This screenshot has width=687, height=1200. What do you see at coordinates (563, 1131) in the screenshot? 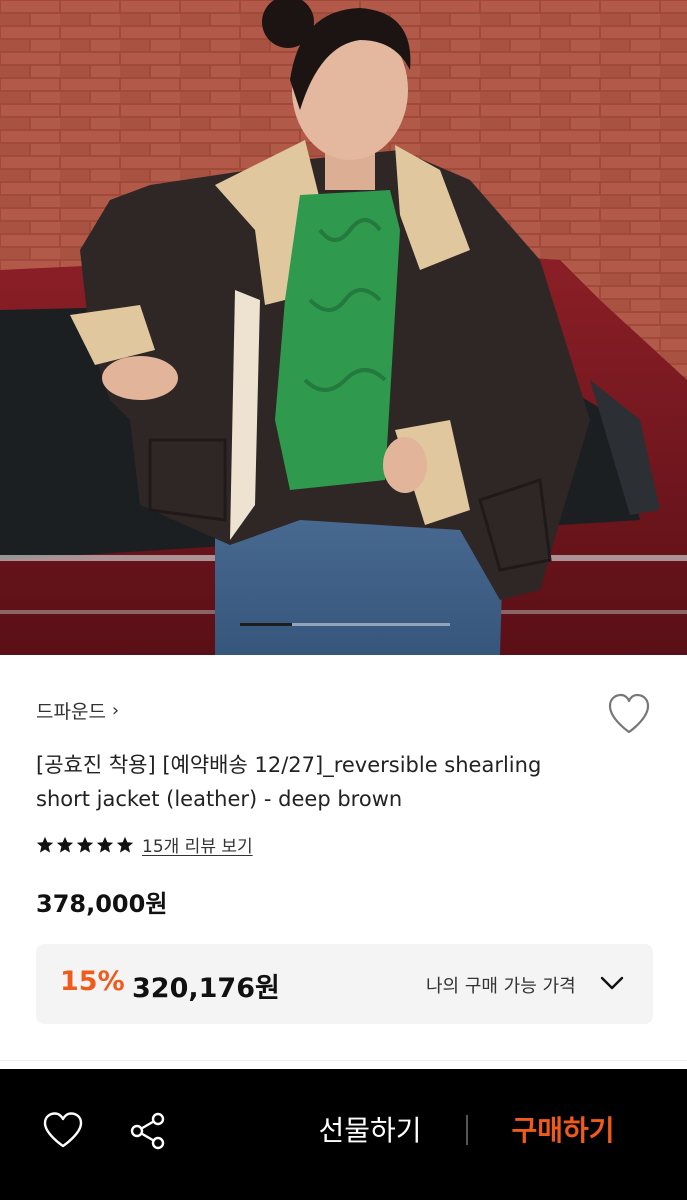
I see `buy-button: 구매하기` at bounding box center [563, 1131].